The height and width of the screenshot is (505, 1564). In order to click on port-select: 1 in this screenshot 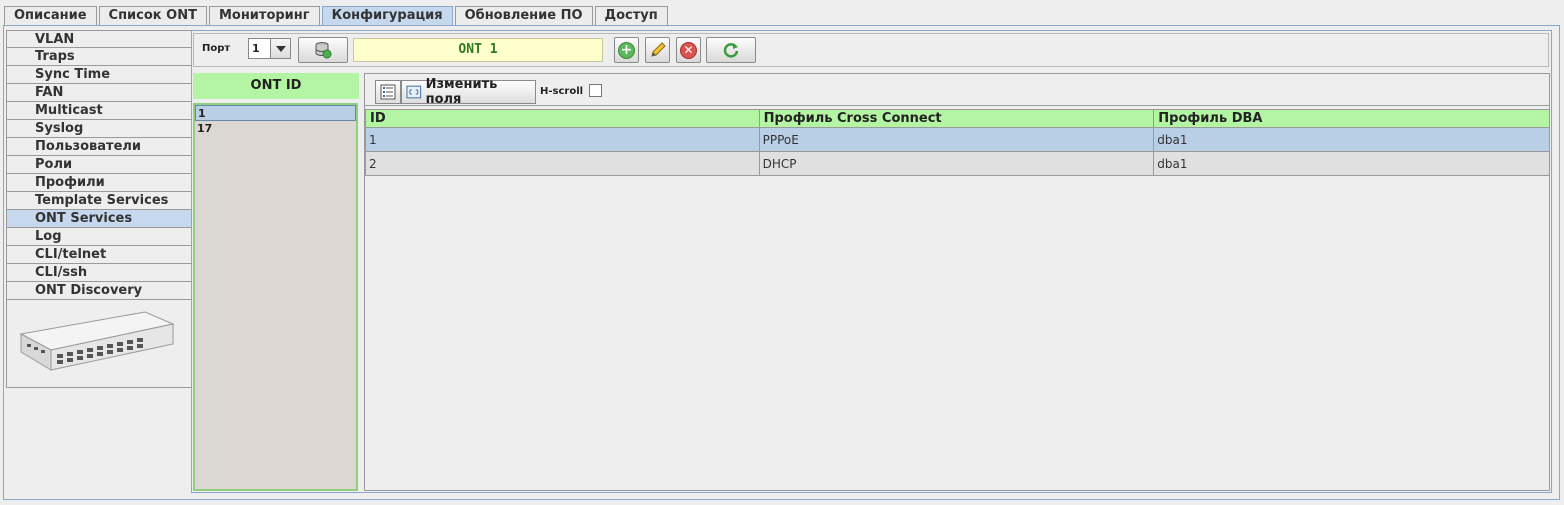, I will do `click(269, 48)`.